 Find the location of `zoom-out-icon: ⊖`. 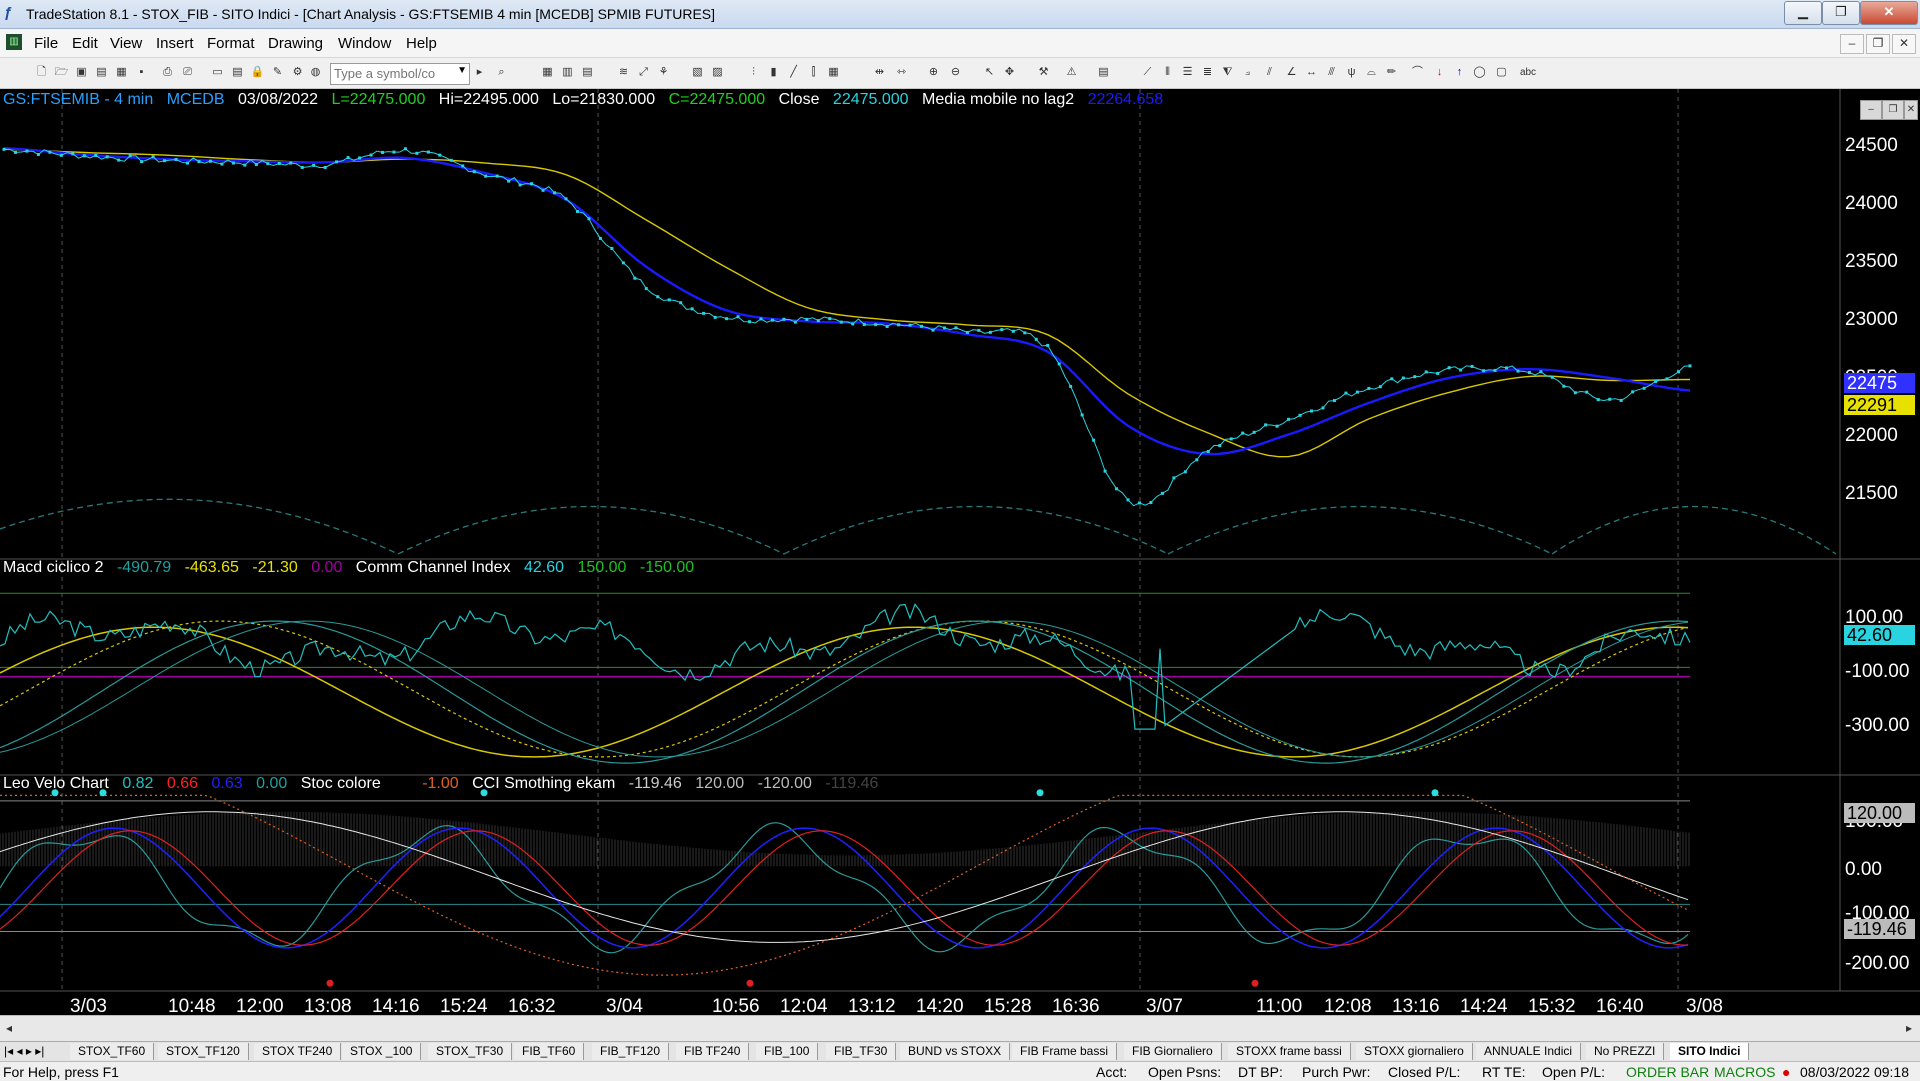

zoom-out-icon: ⊖ is located at coordinates (955, 72).